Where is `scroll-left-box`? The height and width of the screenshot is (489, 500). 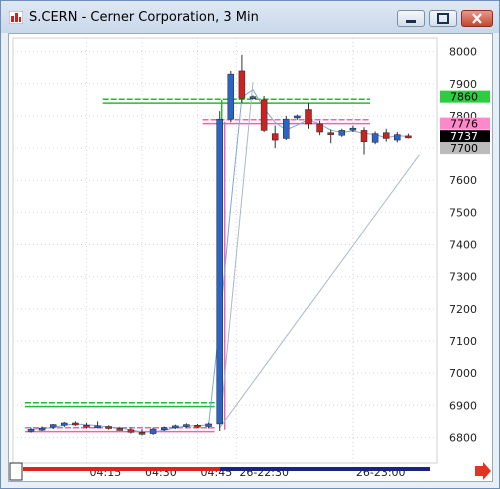 scroll-left-box is located at coordinates (16, 471).